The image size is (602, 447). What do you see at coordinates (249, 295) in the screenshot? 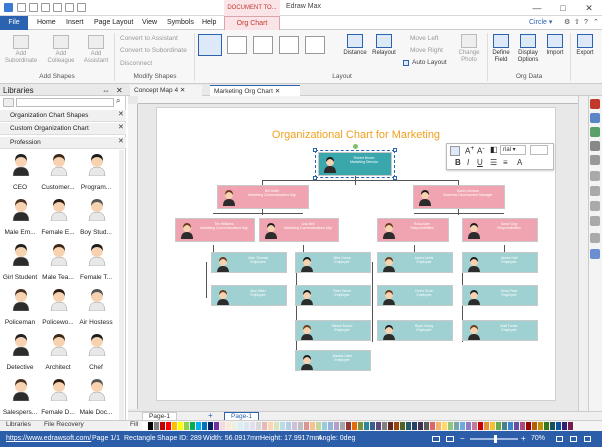
I see `org-node: Amy Miller Employee` at bounding box center [249, 295].